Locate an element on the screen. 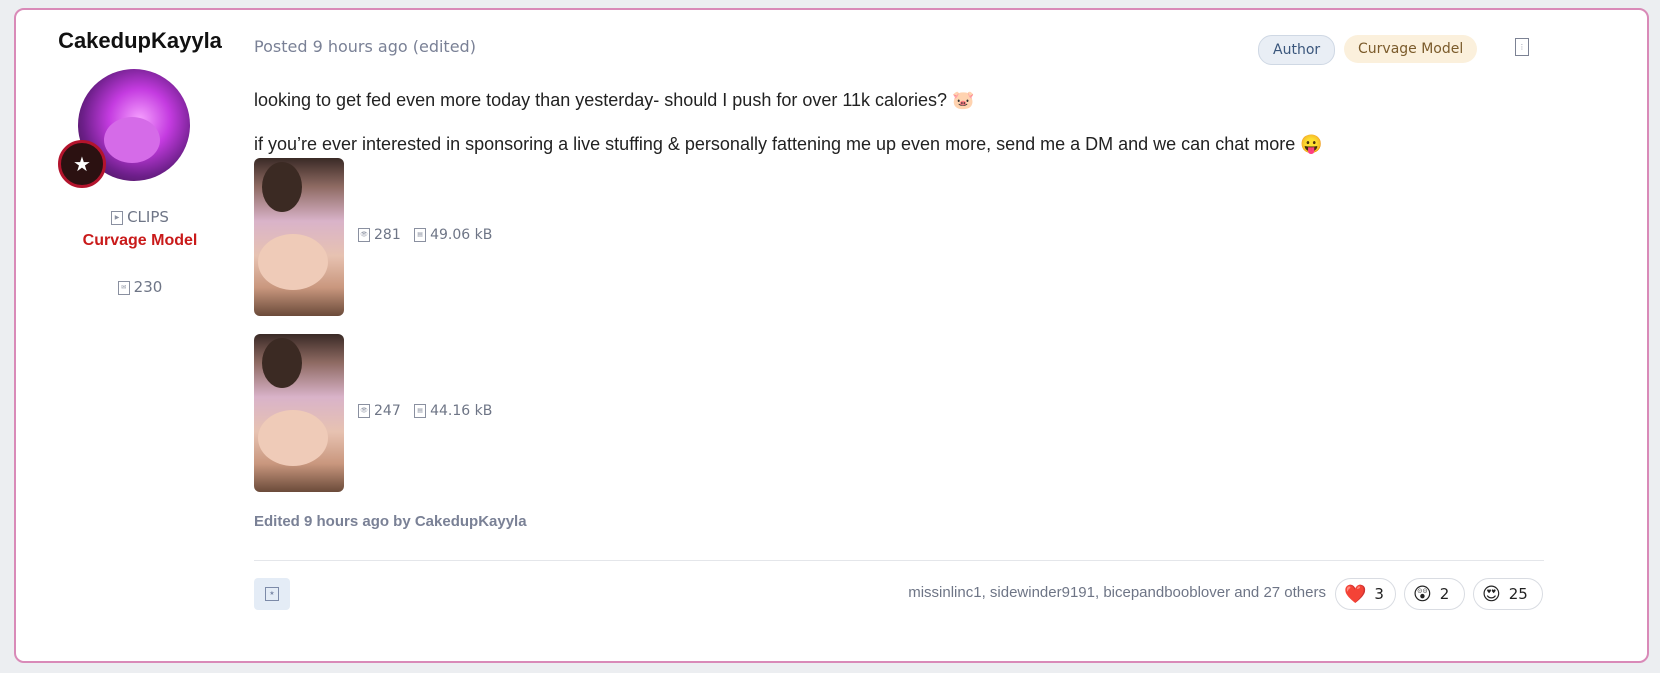 The image size is (1660, 673). author-username: CakedupKayyla is located at coordinates (140, 41).